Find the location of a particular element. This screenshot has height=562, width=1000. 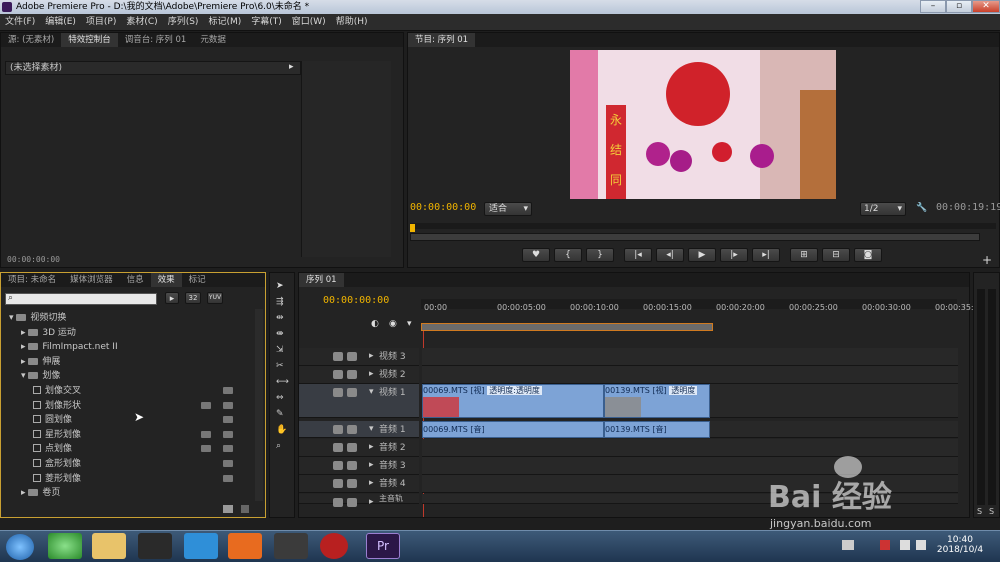

effects-folder: ▸ FilmImpact.net II is located at coordinates (69, 347).